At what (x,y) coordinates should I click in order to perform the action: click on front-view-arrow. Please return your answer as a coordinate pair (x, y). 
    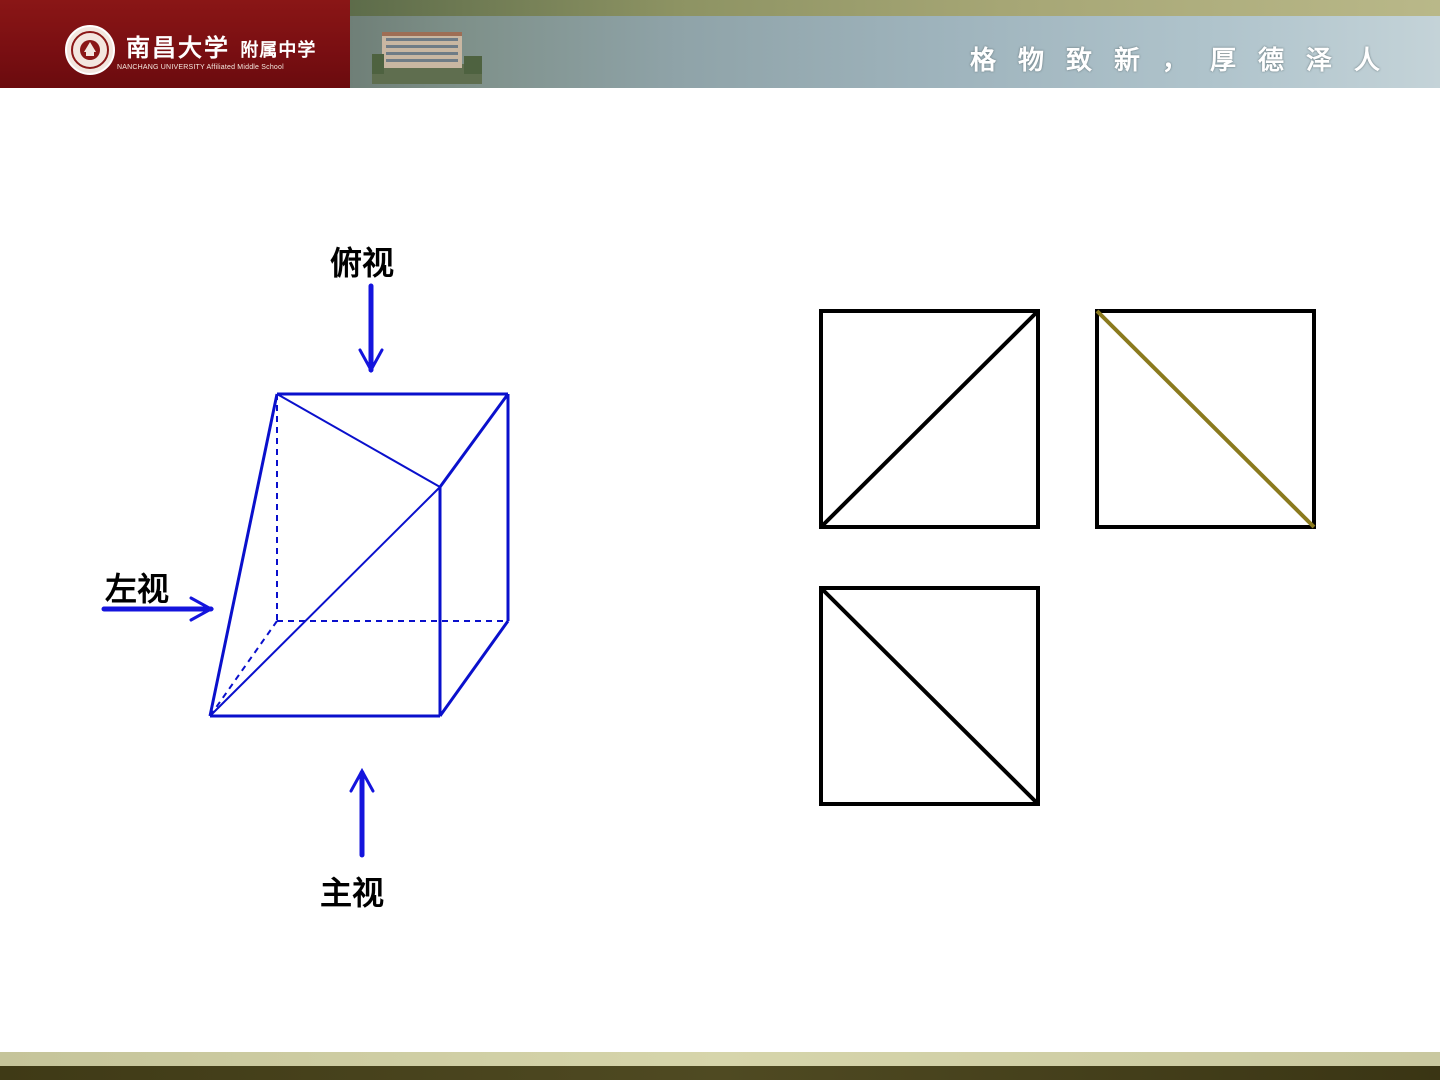
    Looking at the image, I should click on (362, 812).